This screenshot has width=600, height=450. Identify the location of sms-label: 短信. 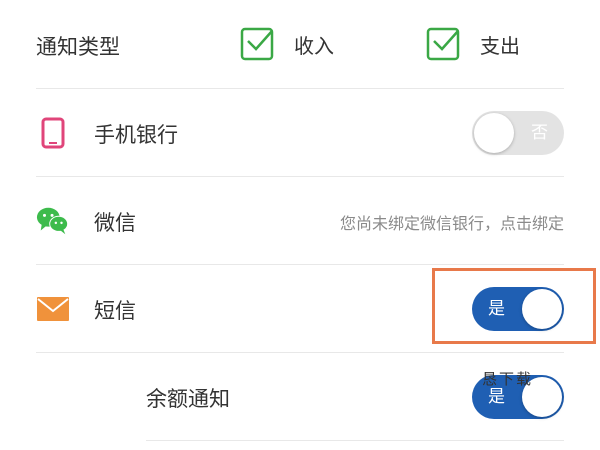
(115, 311).